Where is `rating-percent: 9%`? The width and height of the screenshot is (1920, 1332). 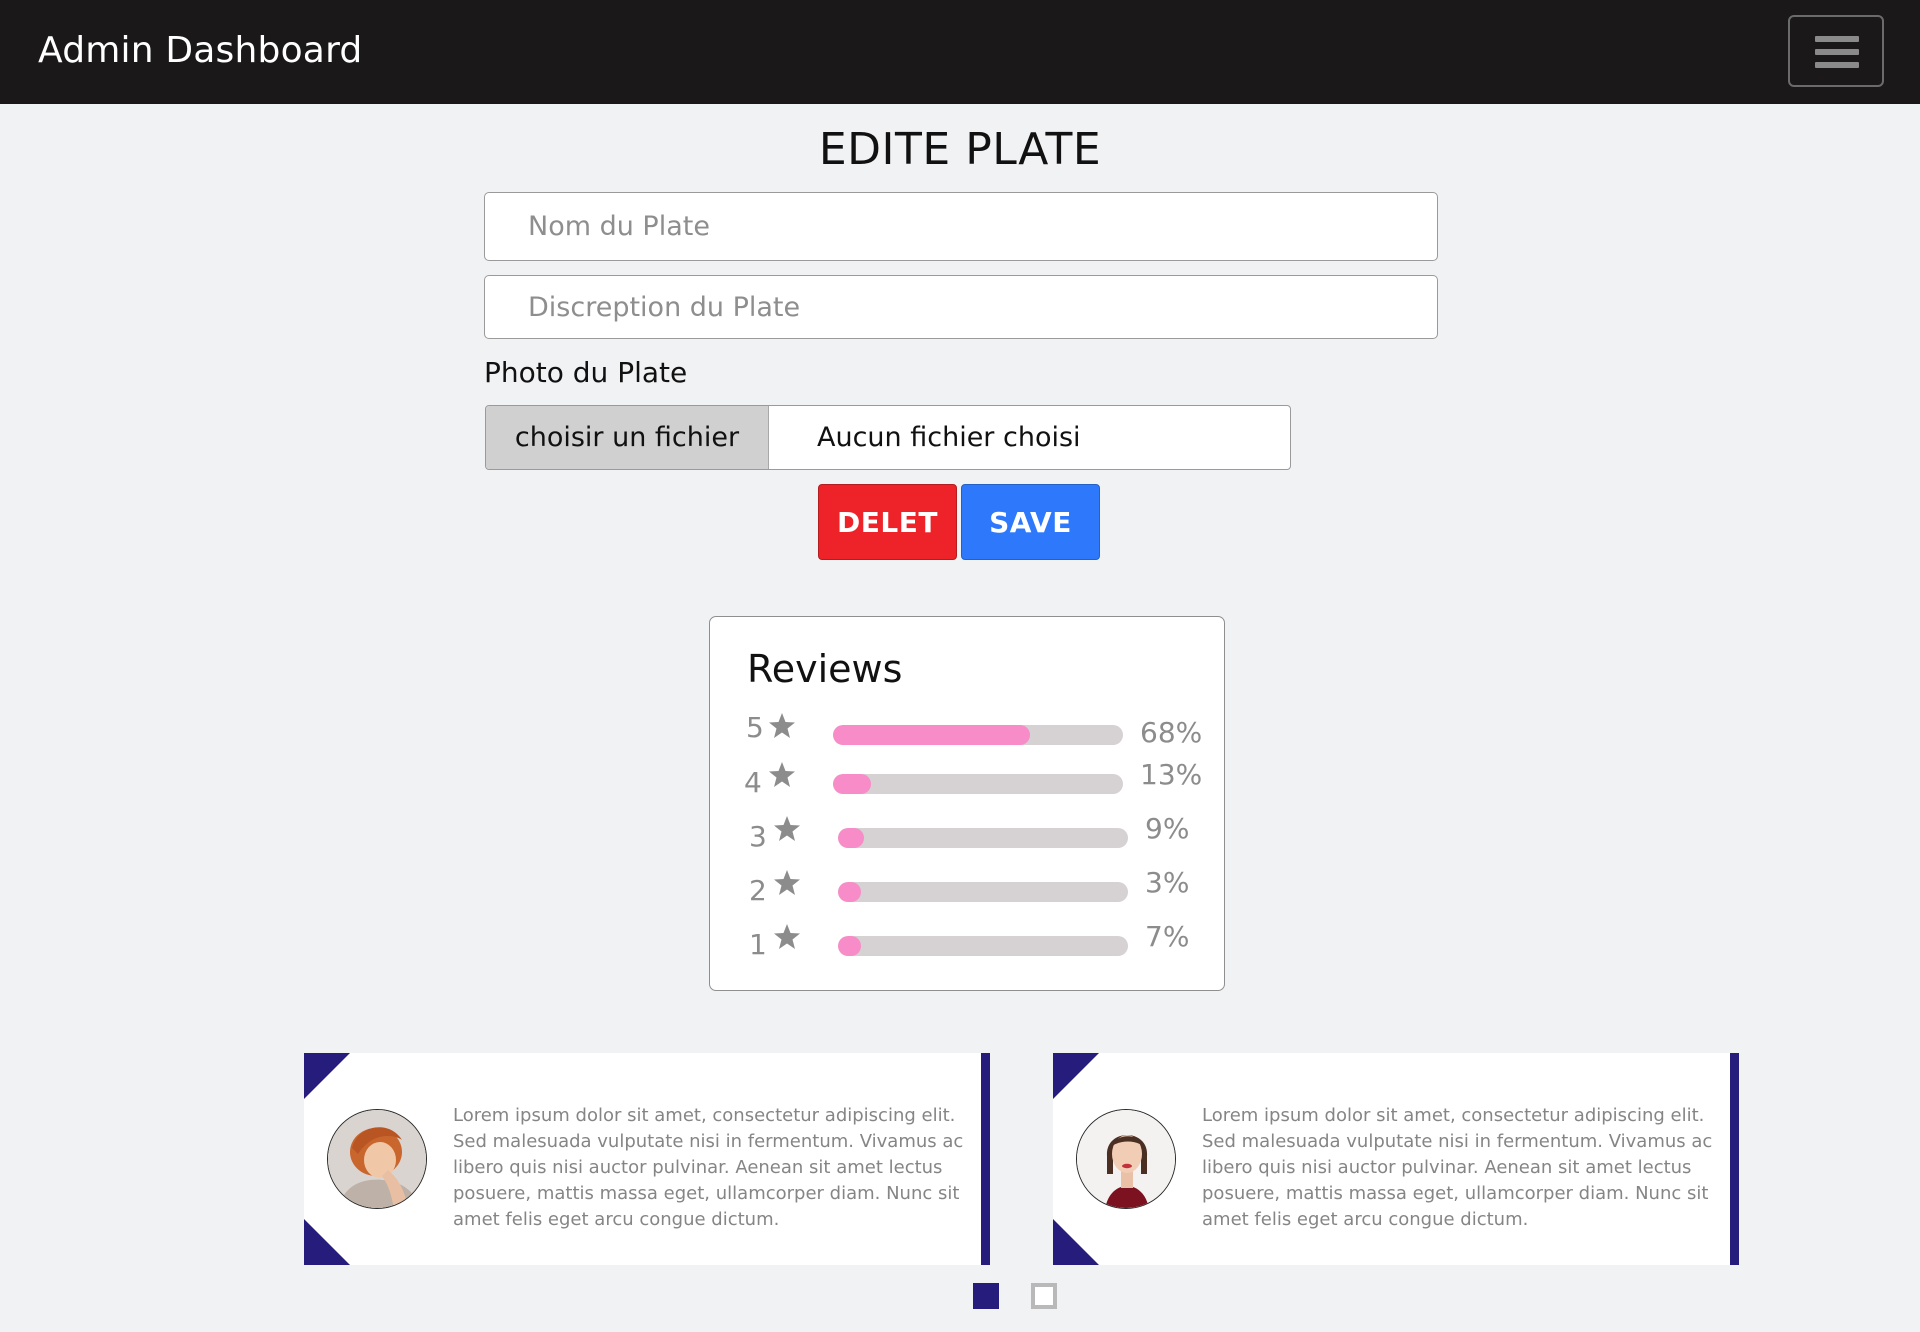 rating-percent: 9% is located at coordinates (1167, 828).